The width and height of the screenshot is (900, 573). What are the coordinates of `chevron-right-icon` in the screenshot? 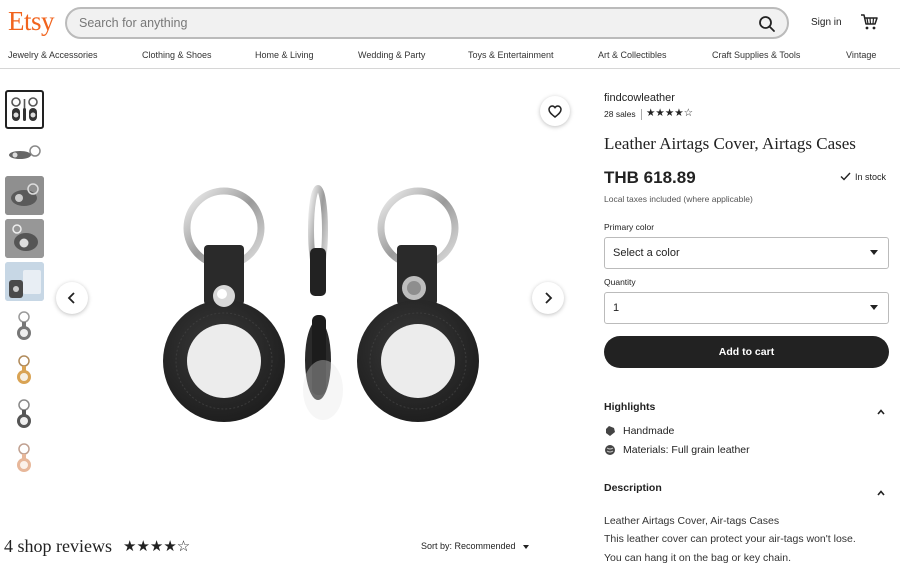 It's located at (548, 298).